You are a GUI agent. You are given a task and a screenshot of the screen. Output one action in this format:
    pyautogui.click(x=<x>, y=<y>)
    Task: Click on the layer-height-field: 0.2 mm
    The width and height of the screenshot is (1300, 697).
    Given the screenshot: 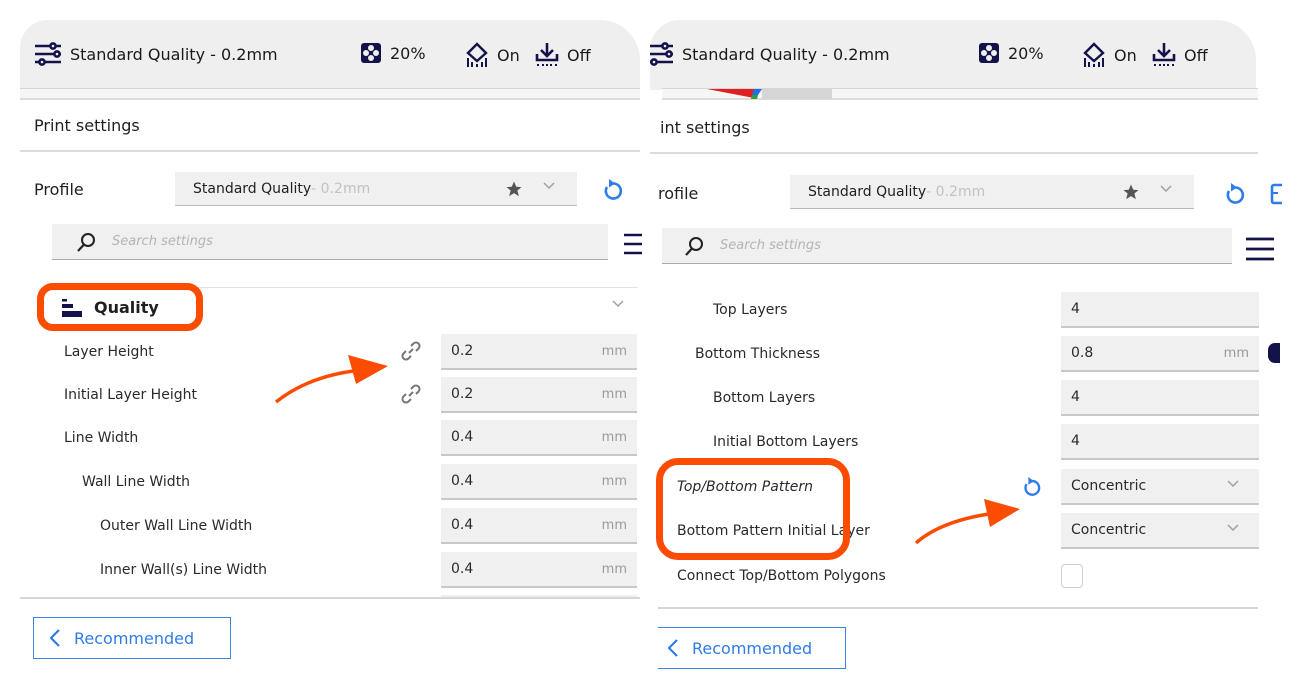 What is the action you would take?
    pyautogui.click(x=539, y=352)
    